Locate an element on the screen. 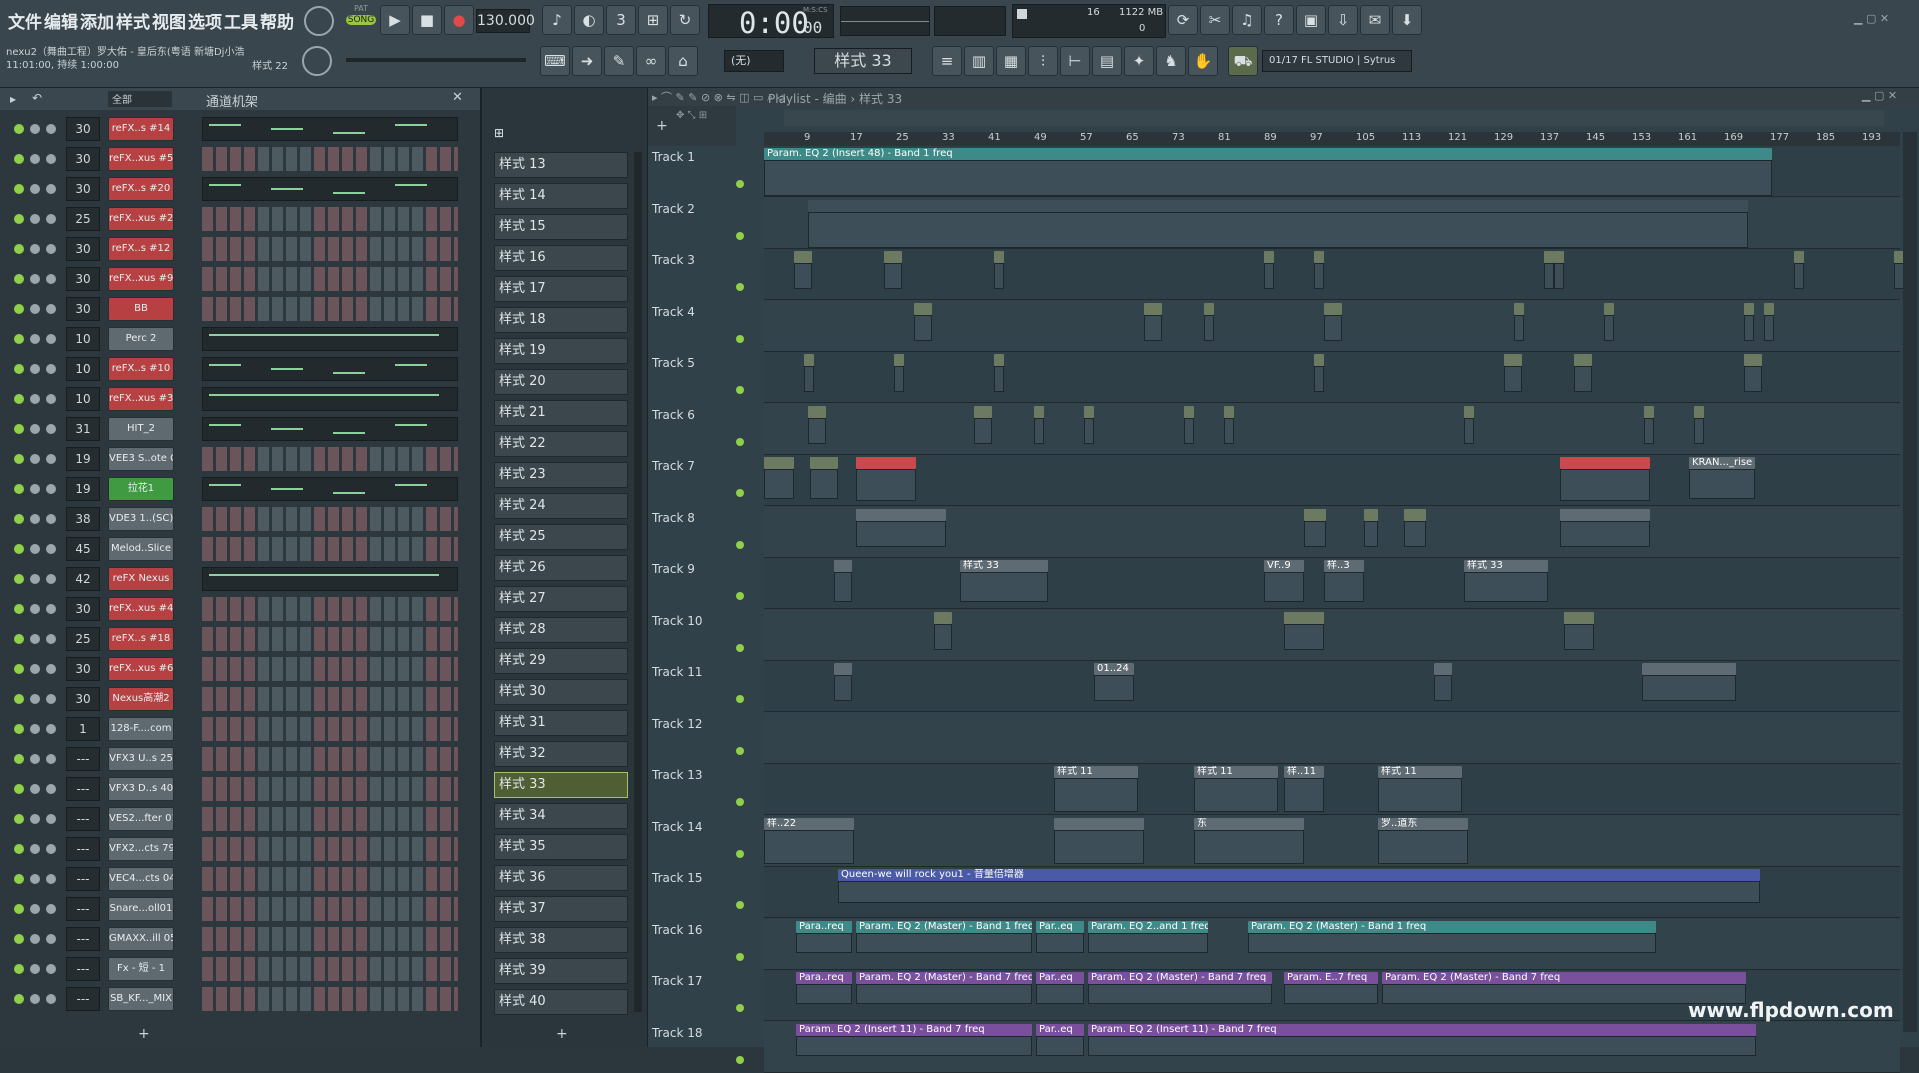  playlist-clip: 样式 33 is located at coordinates (1506, 566).